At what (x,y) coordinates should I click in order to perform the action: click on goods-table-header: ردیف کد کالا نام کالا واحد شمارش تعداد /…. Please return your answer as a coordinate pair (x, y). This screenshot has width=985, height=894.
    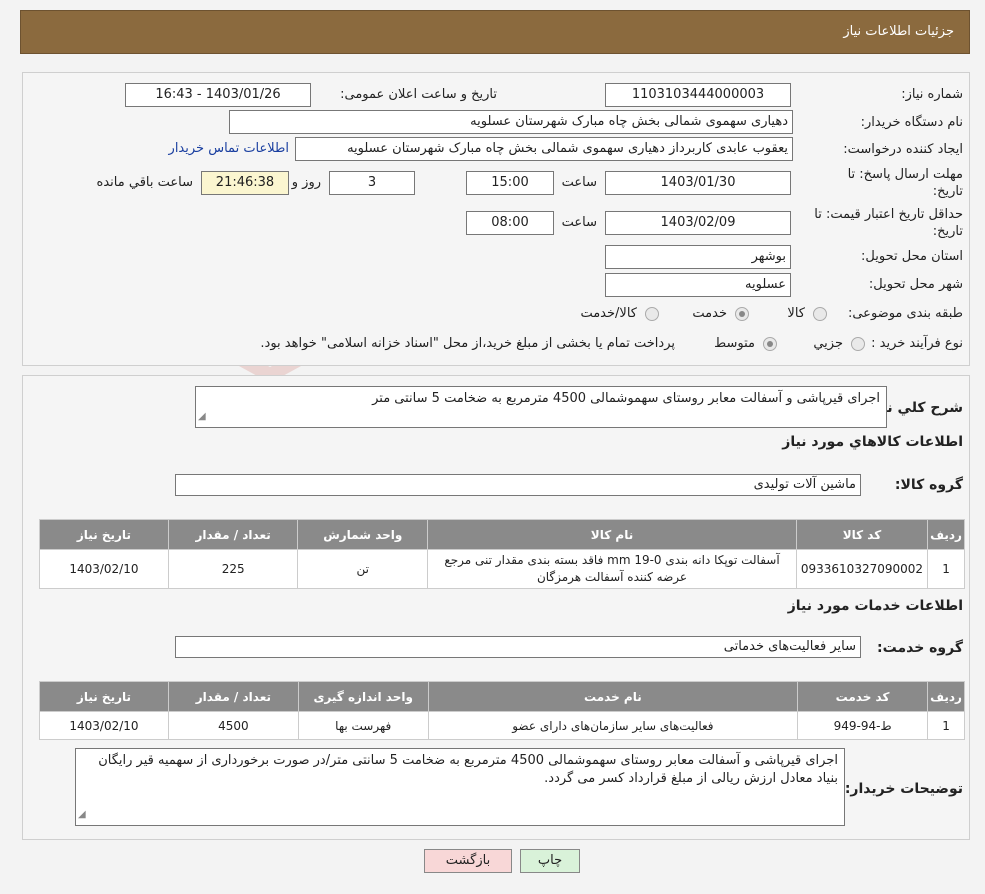
    Looking at the image, I should click on (502, 534).